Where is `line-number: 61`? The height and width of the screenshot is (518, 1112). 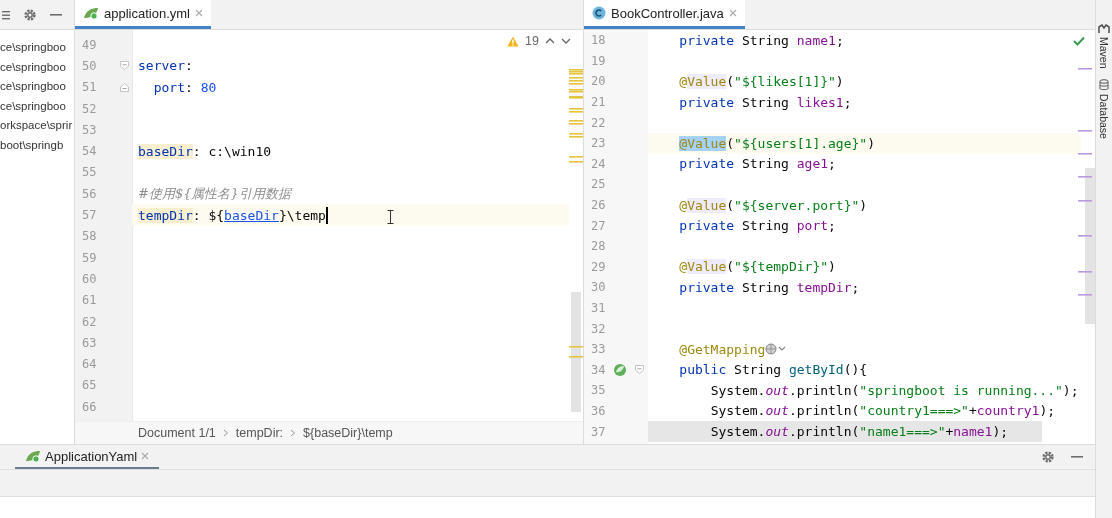 line-number: 61 is located at coordinates (90, 300).